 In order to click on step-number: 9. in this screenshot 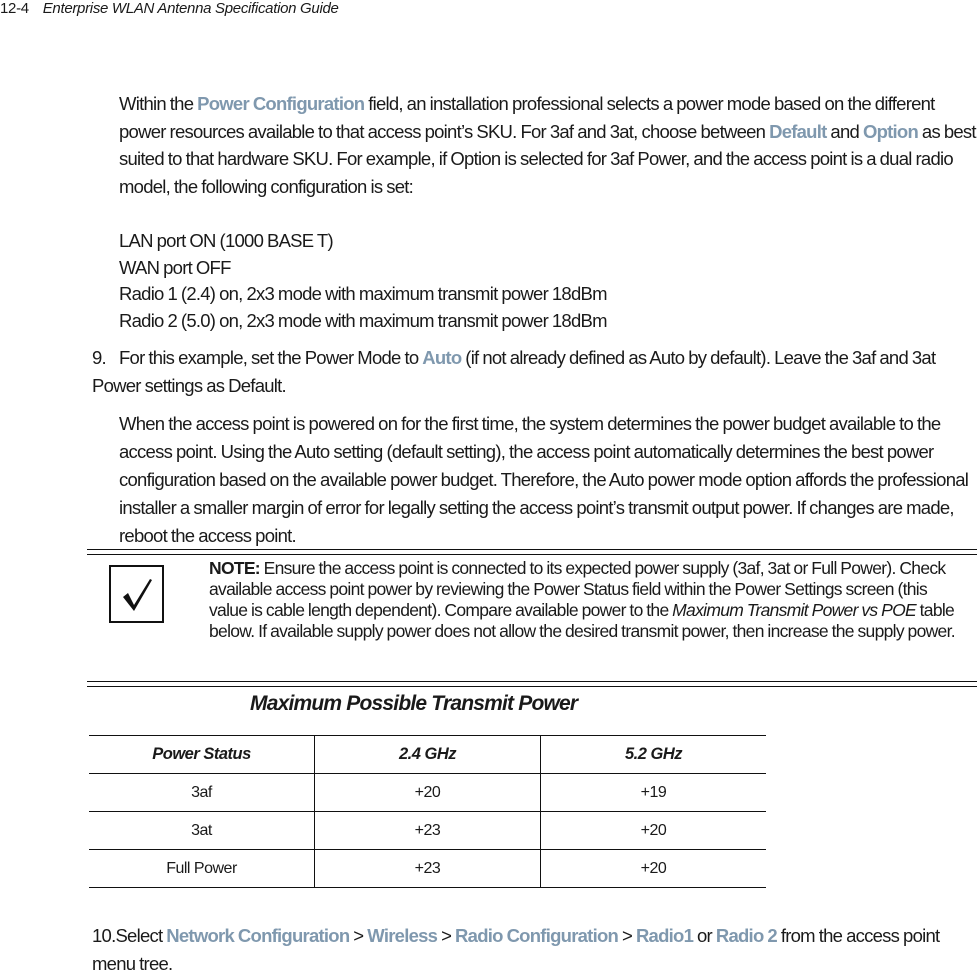, I will do `click(99, 357)`.